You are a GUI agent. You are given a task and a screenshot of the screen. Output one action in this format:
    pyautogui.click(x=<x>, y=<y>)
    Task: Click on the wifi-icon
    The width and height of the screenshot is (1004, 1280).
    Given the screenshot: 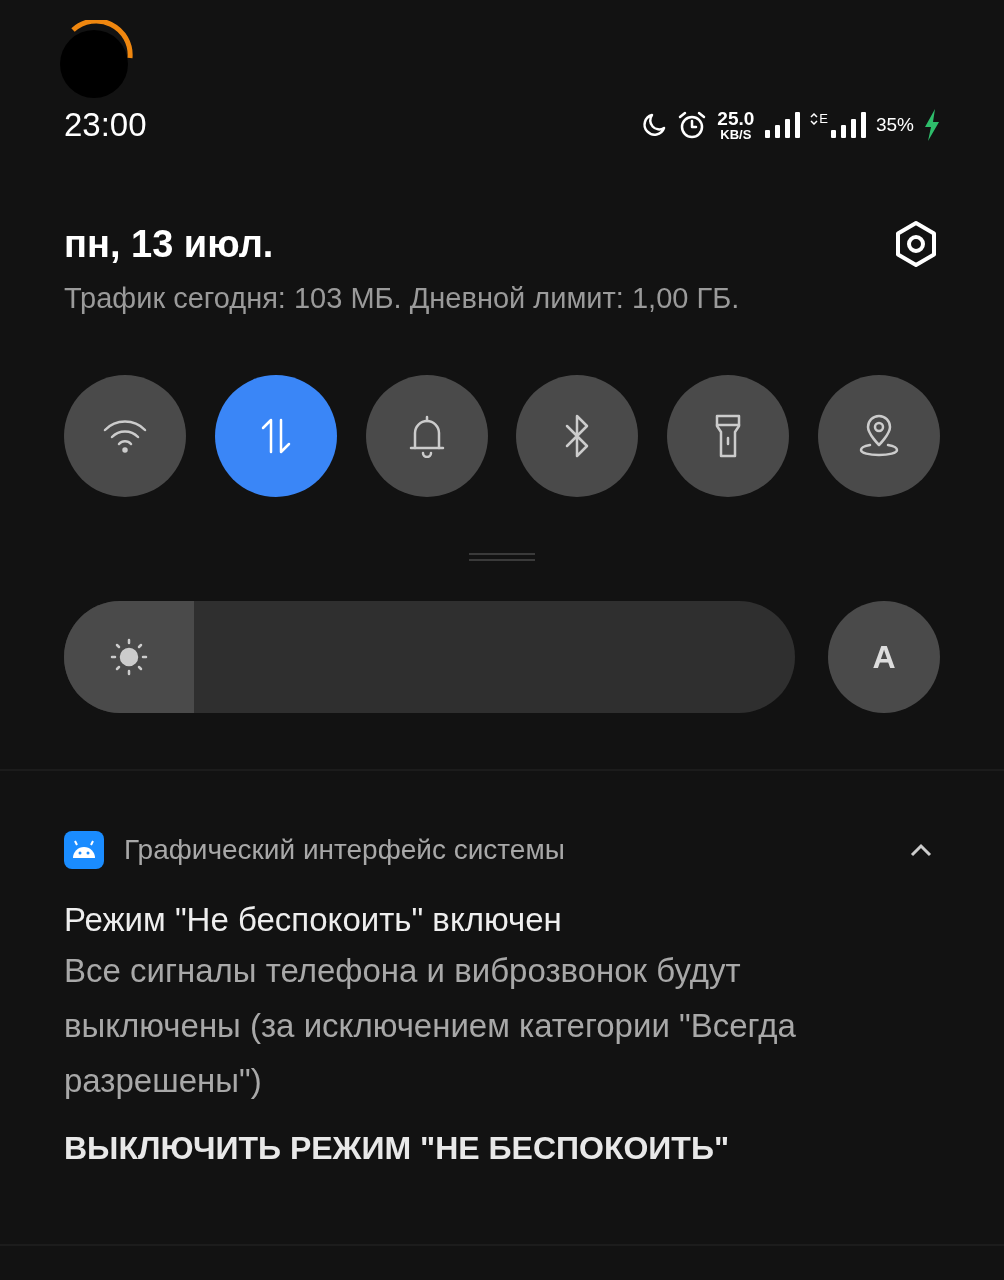 What is the action you would take?
    pyautogui.click(x=125, y=436)
    